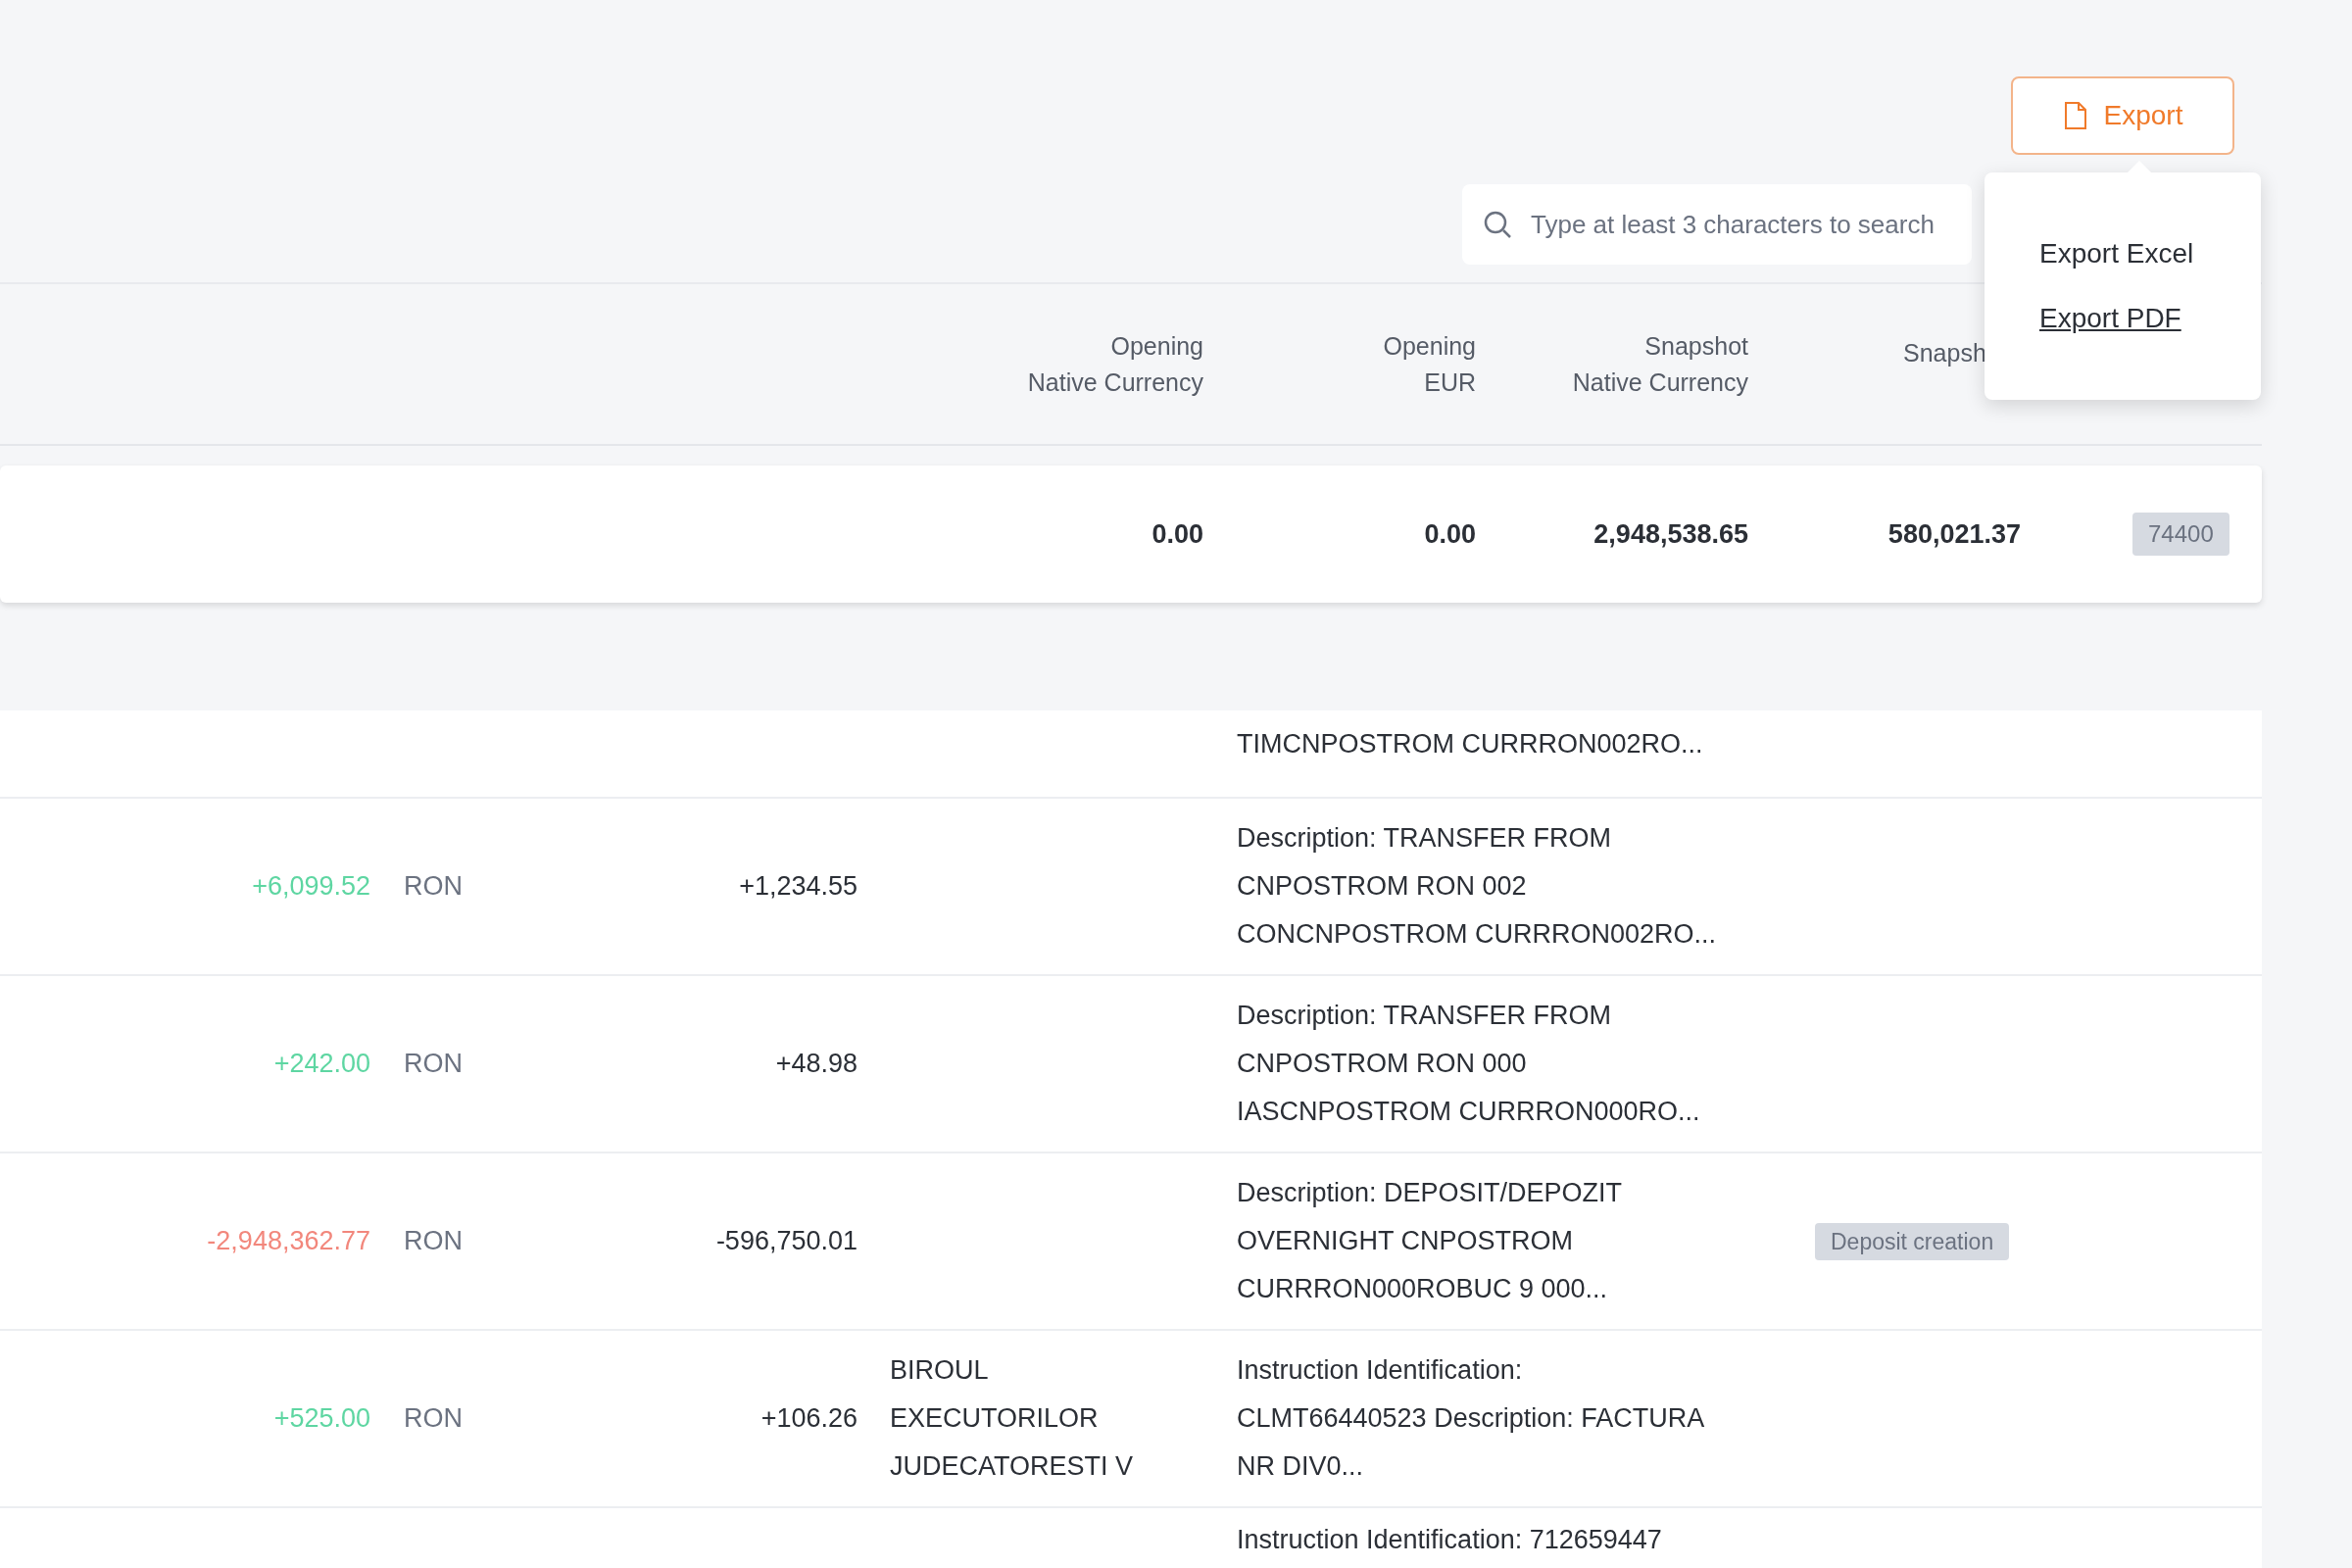  I want to click on amount-eur: +106.26, so click(809, 1418).